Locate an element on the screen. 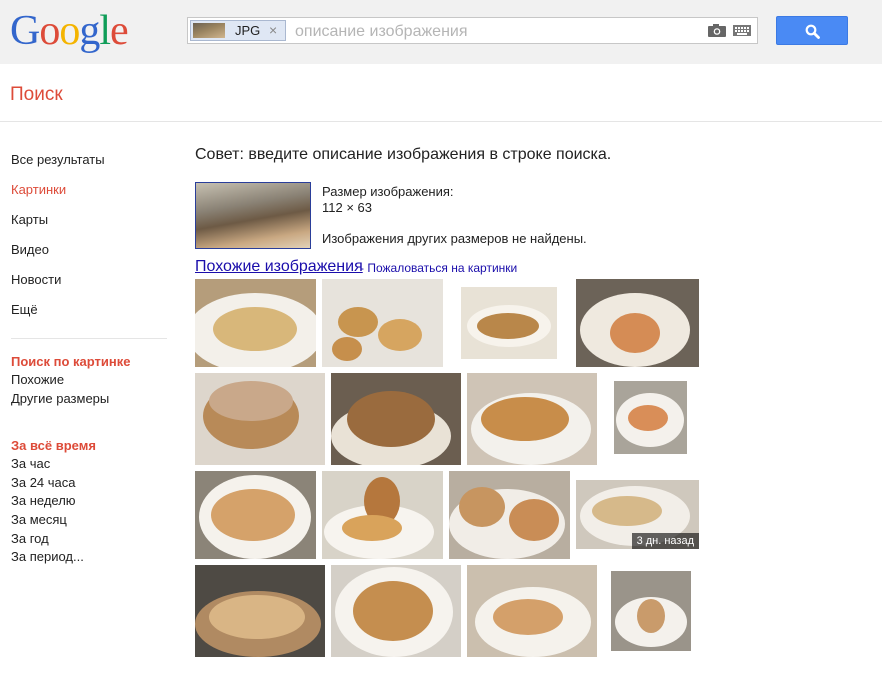 Image resolution: width=882 pixels, height=691 pixels. page-title: Поиск is located at coordinates (36, 94).